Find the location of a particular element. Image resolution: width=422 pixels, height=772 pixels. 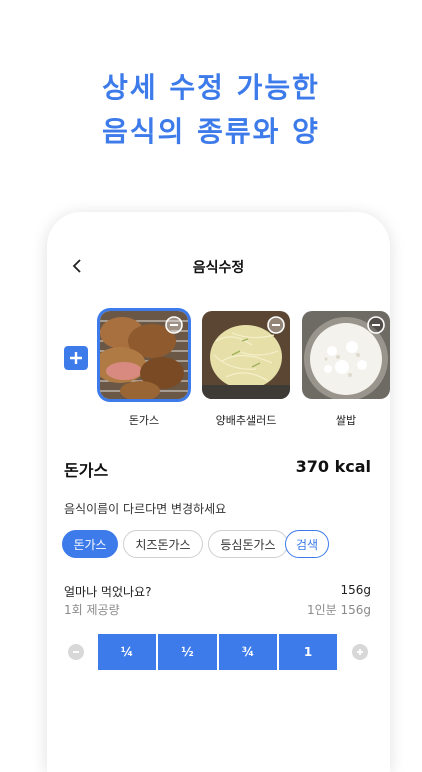

name-chip-cheese-cutlet: 치즈돈가스 is located at coordinates (163, 544).